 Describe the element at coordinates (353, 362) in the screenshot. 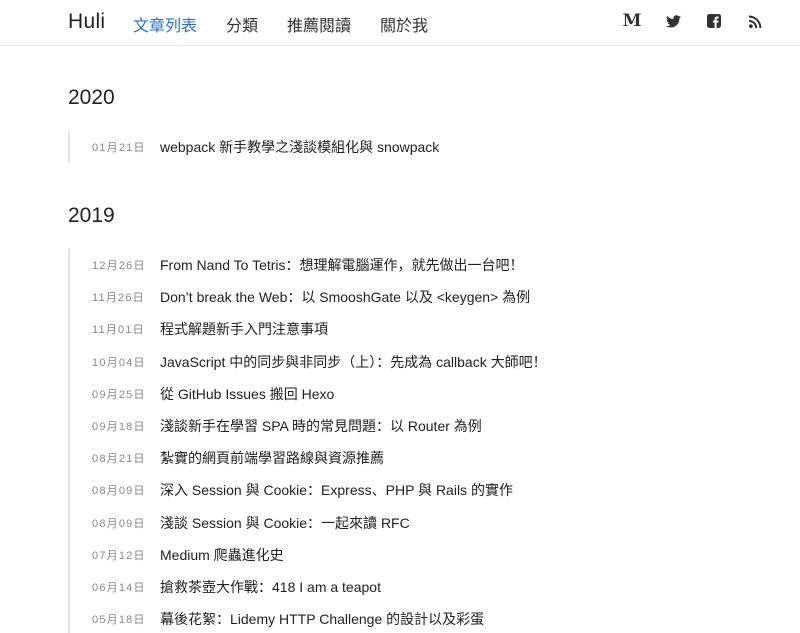

I see `post-title-link: JavaScript 中的同步與非同步（上）：先成為 callback 大師吧！` at that location.